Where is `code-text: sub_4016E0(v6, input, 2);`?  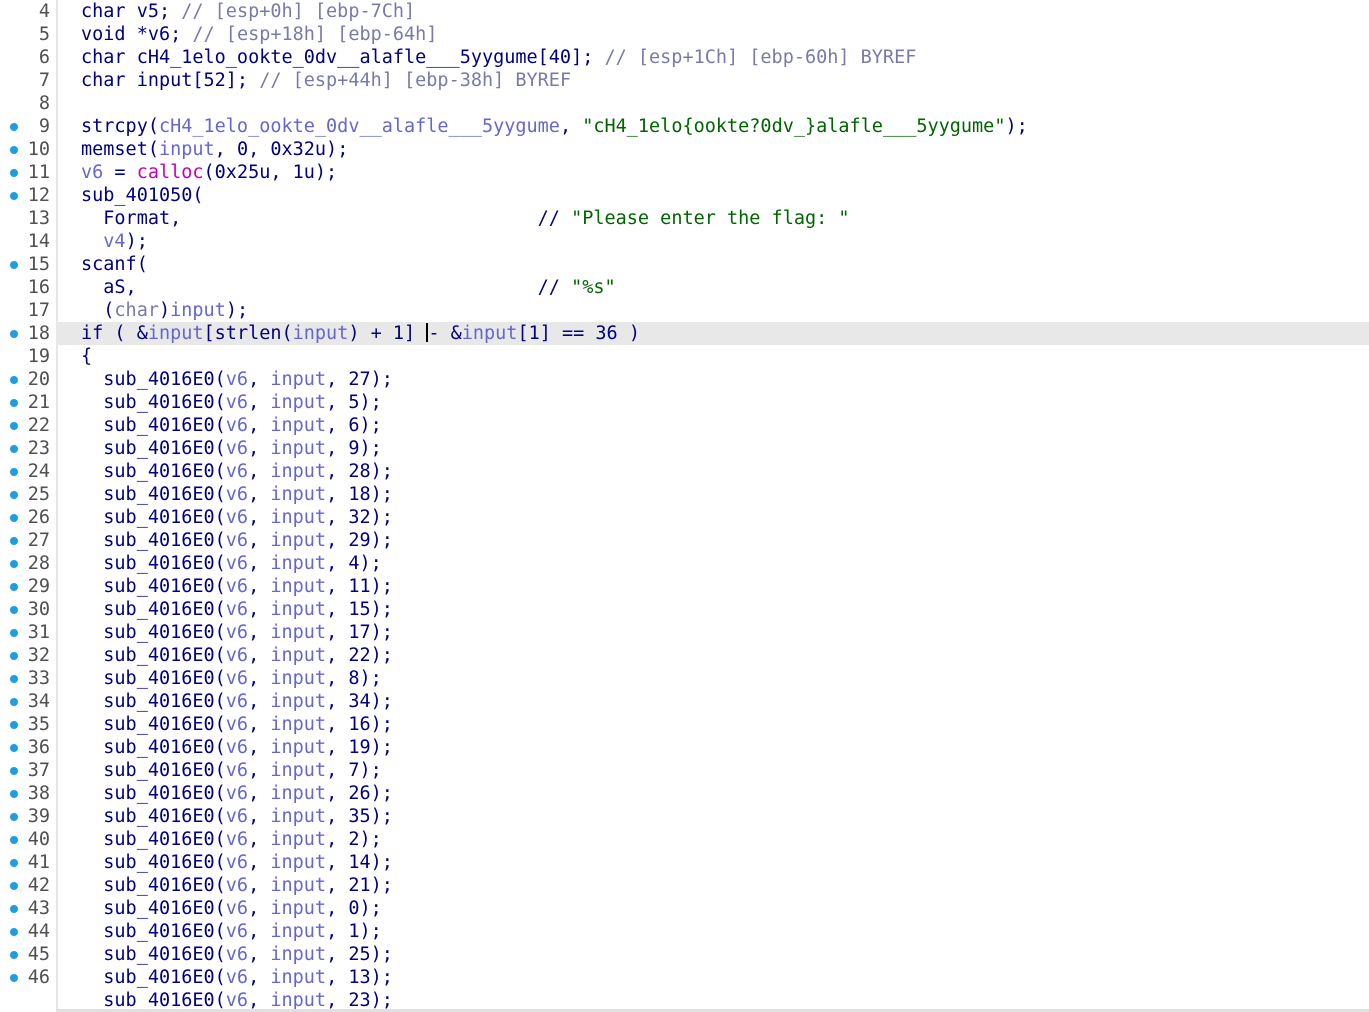 code-text: sub_4016E0(v6, input, 2); is located at coordinates (231, 839).